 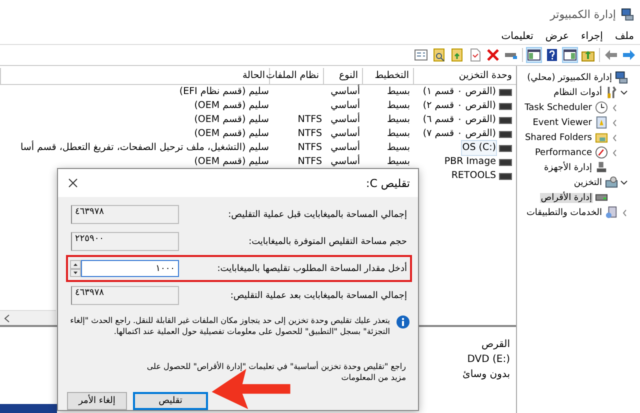 I want to click on column-header: نظام الملفات, so click(x=296, y=76).